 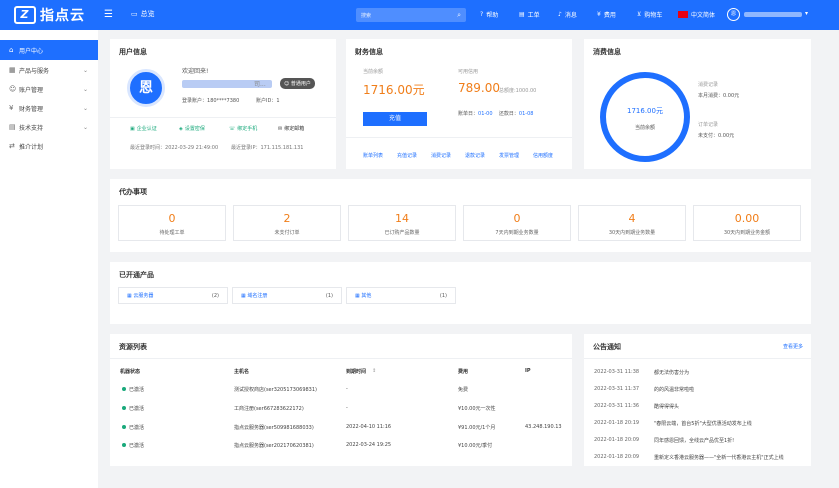 What do you see at coordinates (49, 89) in the screenshot?
I see `sidebar-item-account: ☺ 账户管理 ⌄` at bounding box center [49, 89].